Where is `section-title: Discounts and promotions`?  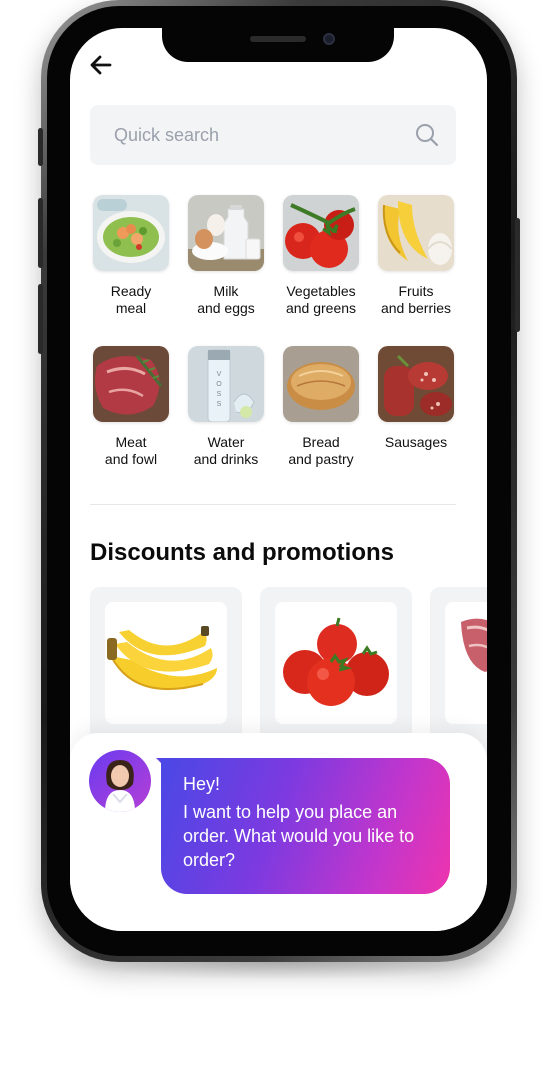
section-title: Discounts and promotions is located at coordinates (242, 552).